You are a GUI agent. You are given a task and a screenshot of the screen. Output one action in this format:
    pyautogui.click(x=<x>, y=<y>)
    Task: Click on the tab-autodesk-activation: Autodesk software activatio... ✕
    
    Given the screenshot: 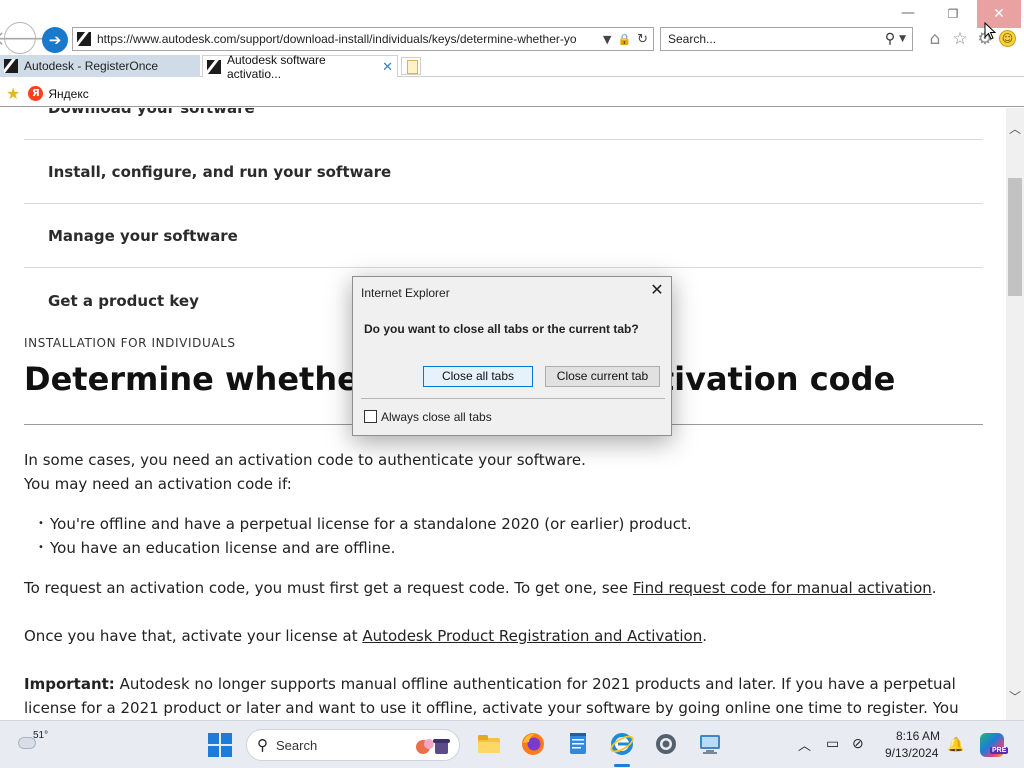 What is the action you would take?
    pyautogui.click(x=300, y=67)
    